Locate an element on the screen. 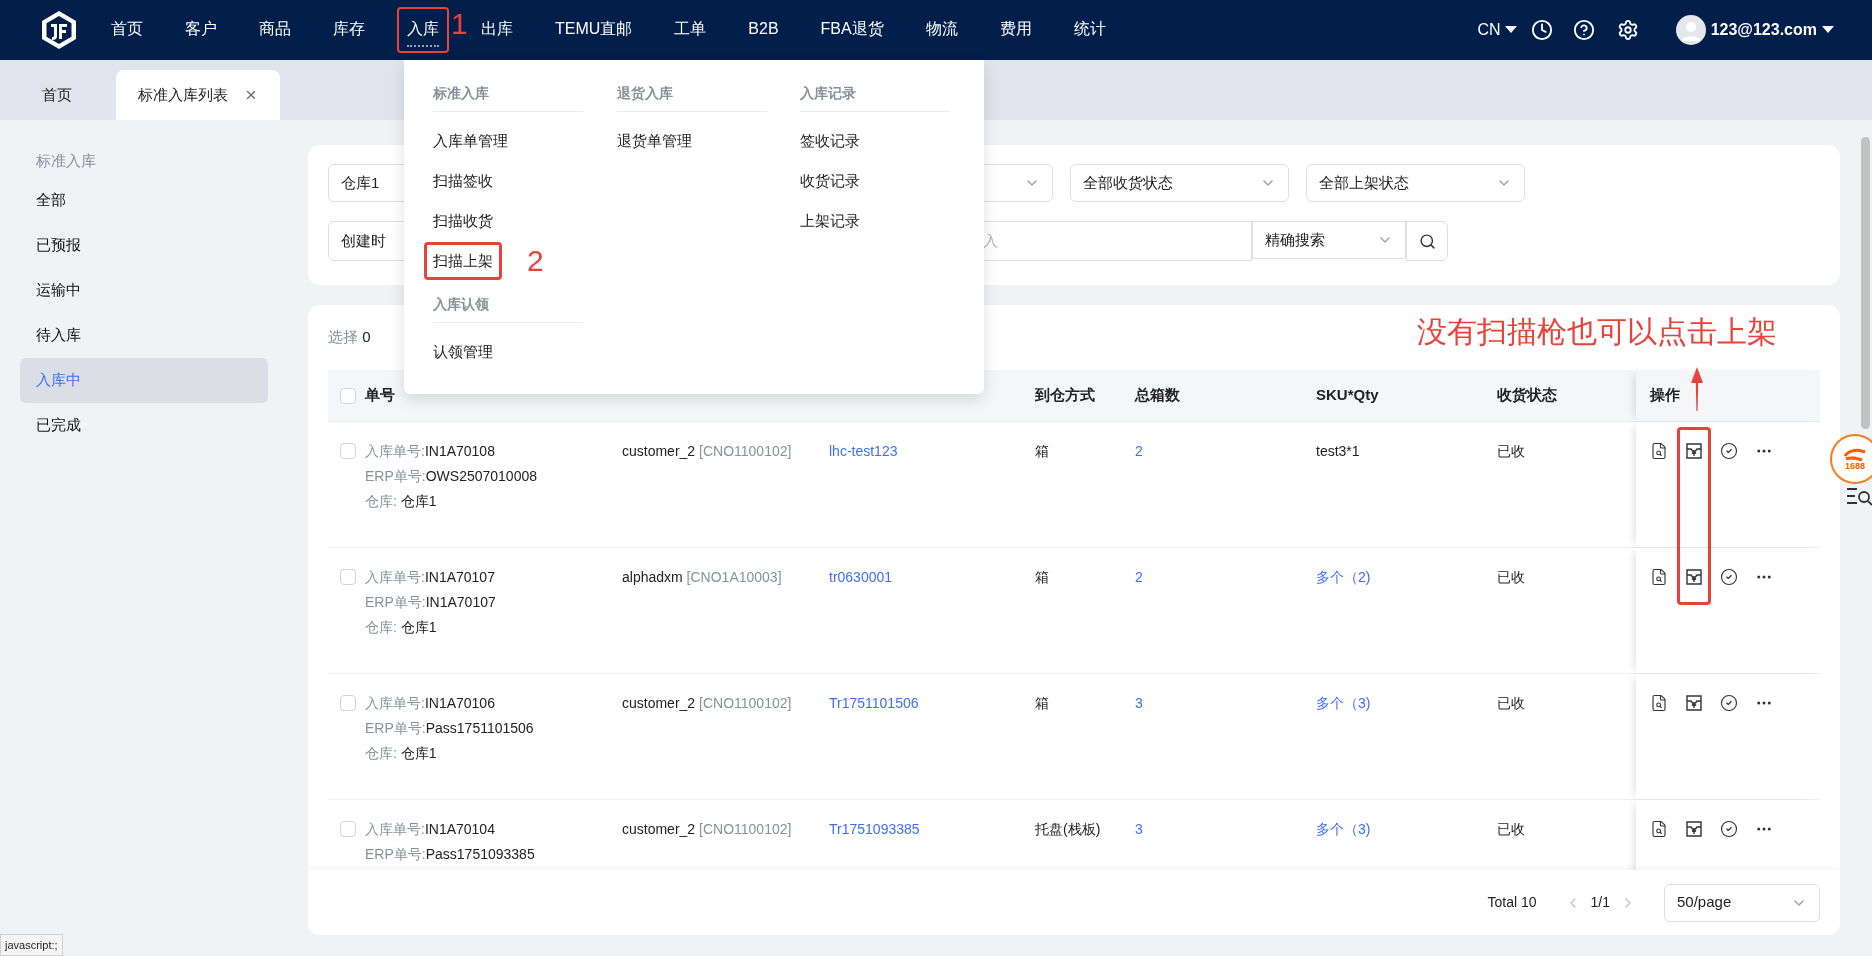 The image size is (1872, 956). nav-item: B2B is located at coordinates (763, 30).